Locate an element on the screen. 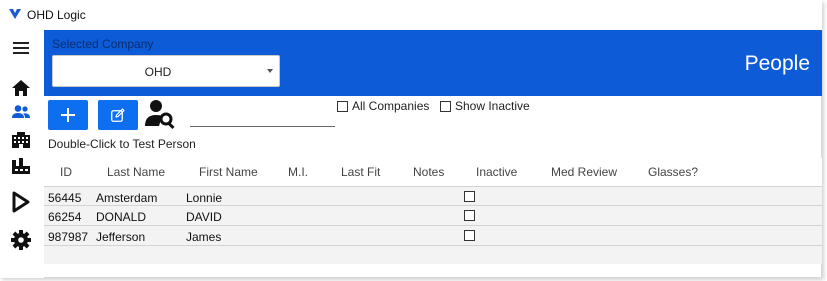 The image size is (827, 281). sidebar-item-settings is located at coordinates (21, 240).